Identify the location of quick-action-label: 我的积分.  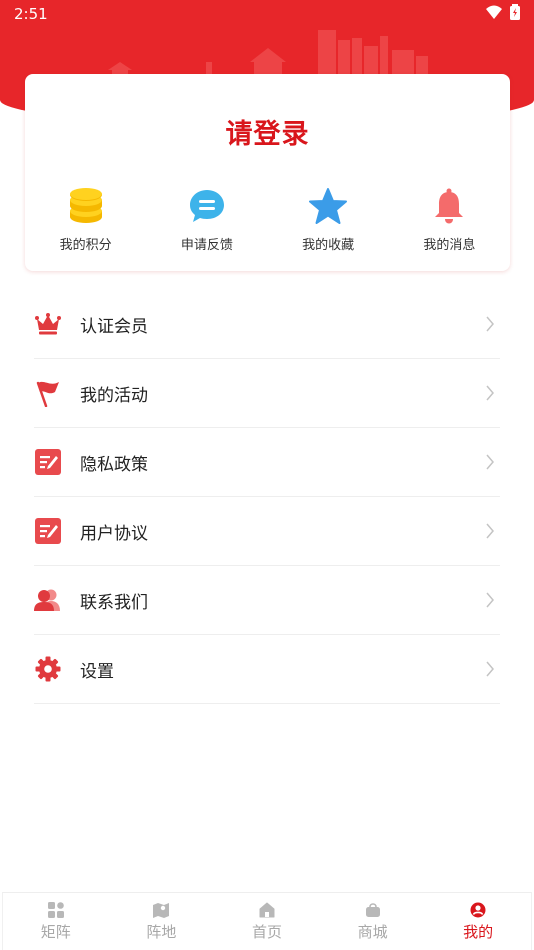
(85, 245).